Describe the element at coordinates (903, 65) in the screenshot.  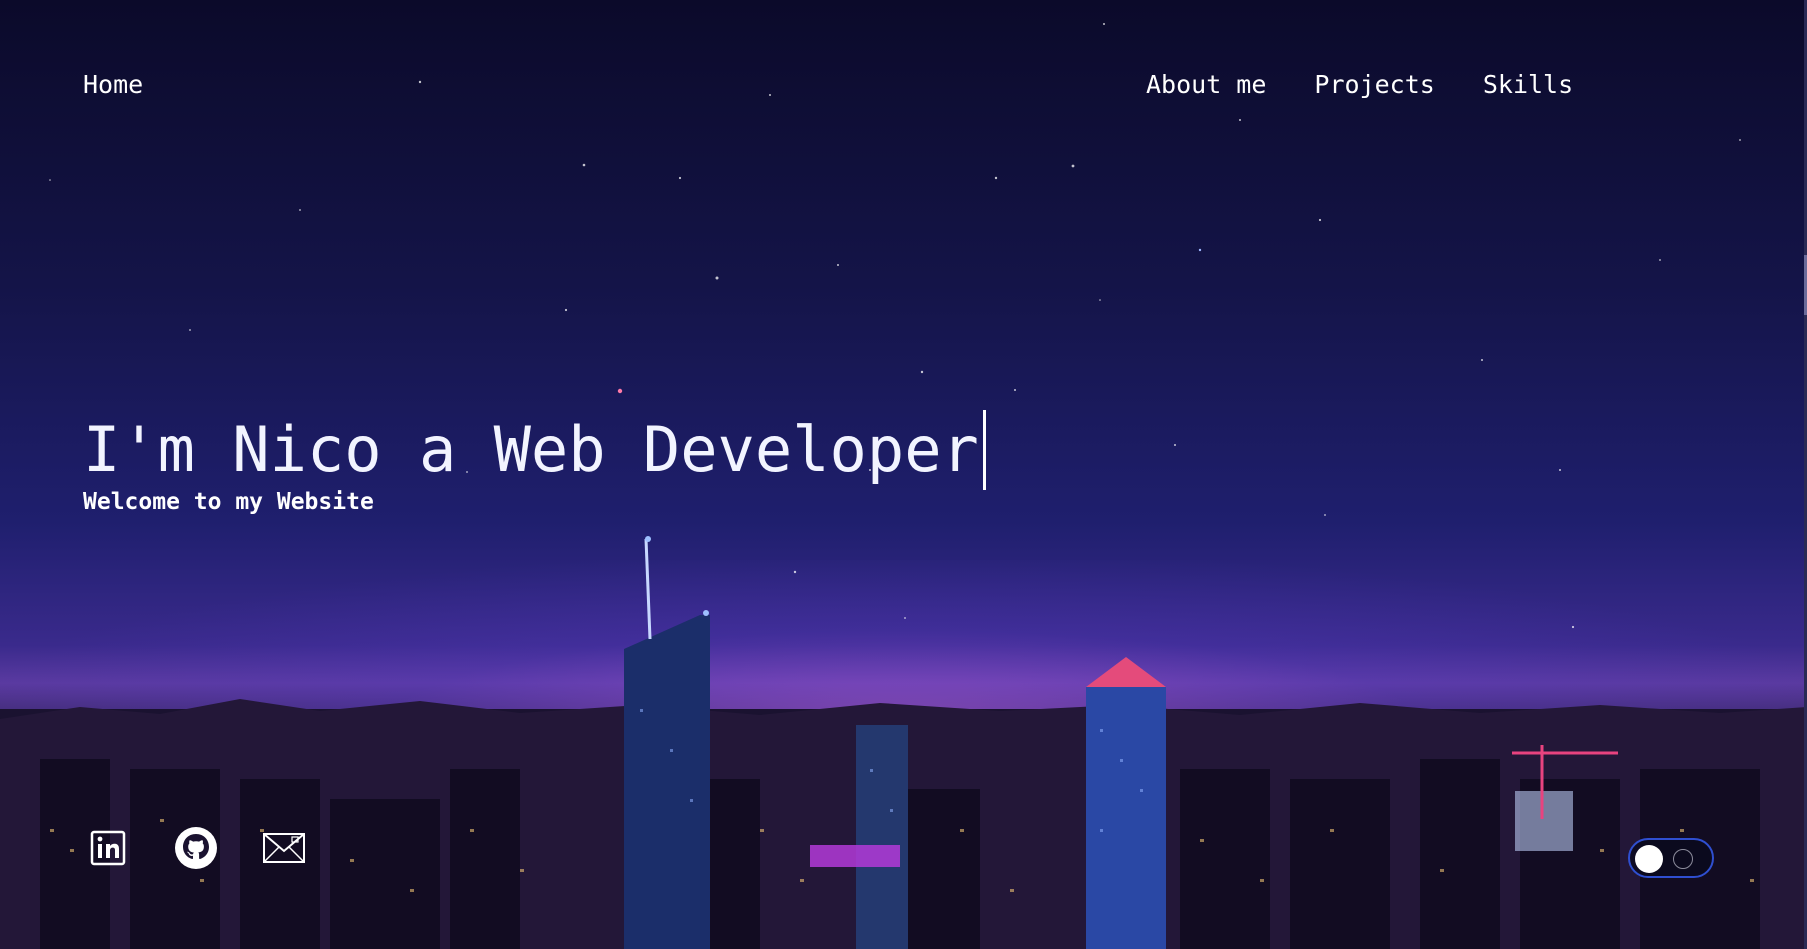
I see `top-navigation: Home About me Projects Skills` at that location.